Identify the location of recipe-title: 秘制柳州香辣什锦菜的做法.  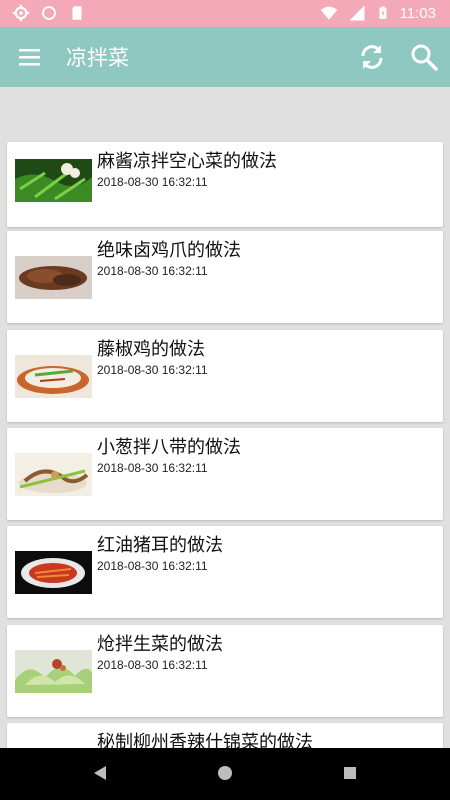
(205, 740).